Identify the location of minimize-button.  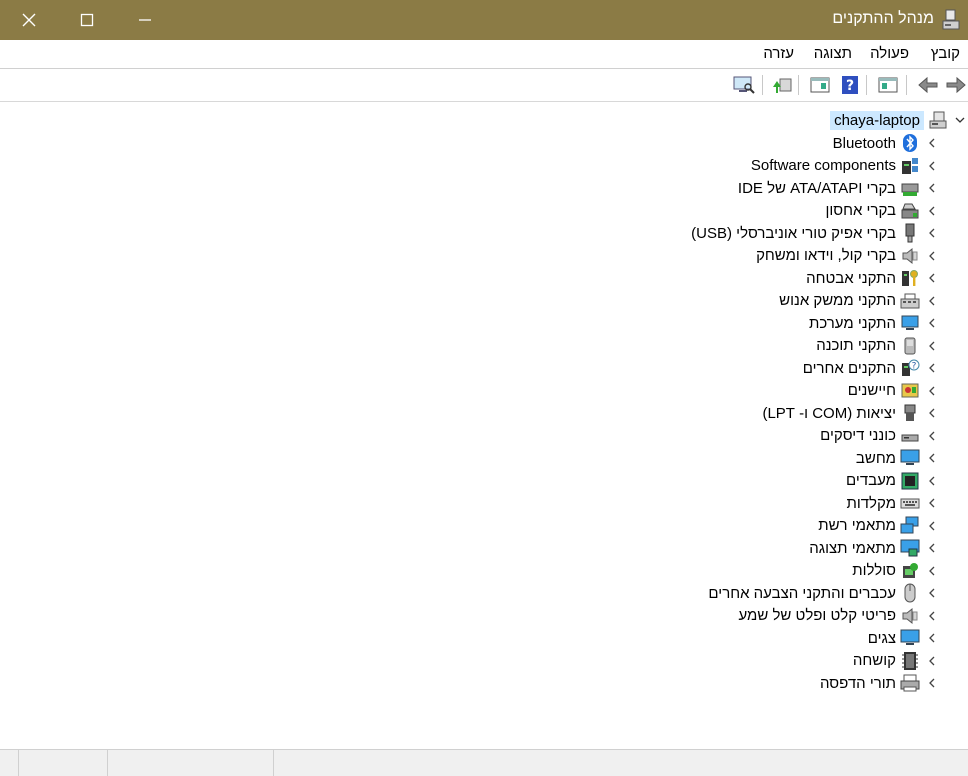
(145, 20).